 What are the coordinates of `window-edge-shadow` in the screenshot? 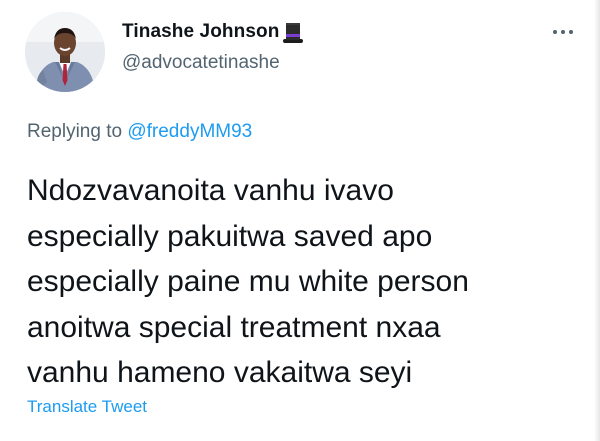 It's located at (597, 220).